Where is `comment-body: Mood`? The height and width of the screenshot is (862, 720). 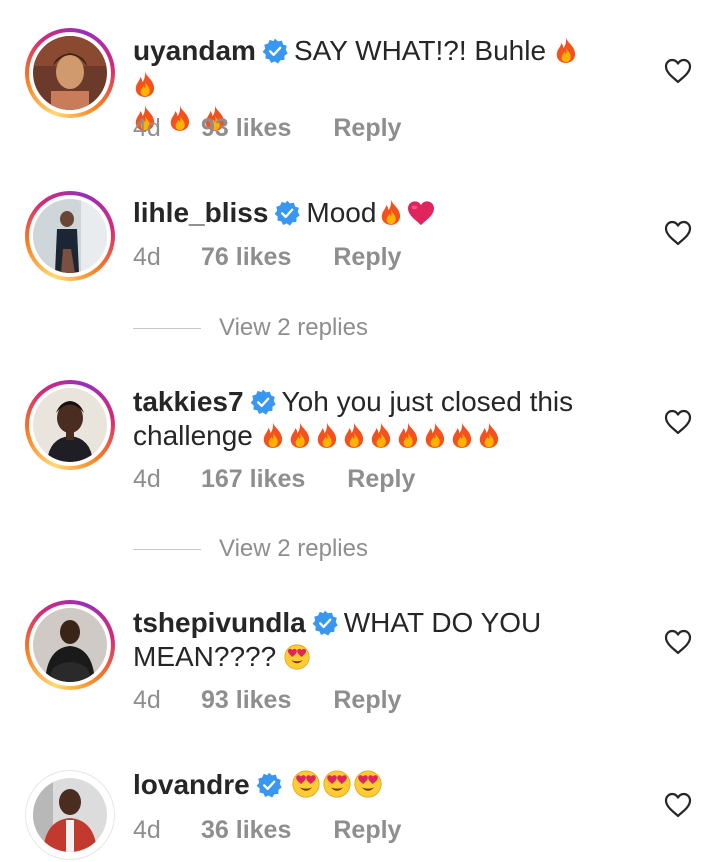 comment-body: Mood is located at coordinates (341, 212).